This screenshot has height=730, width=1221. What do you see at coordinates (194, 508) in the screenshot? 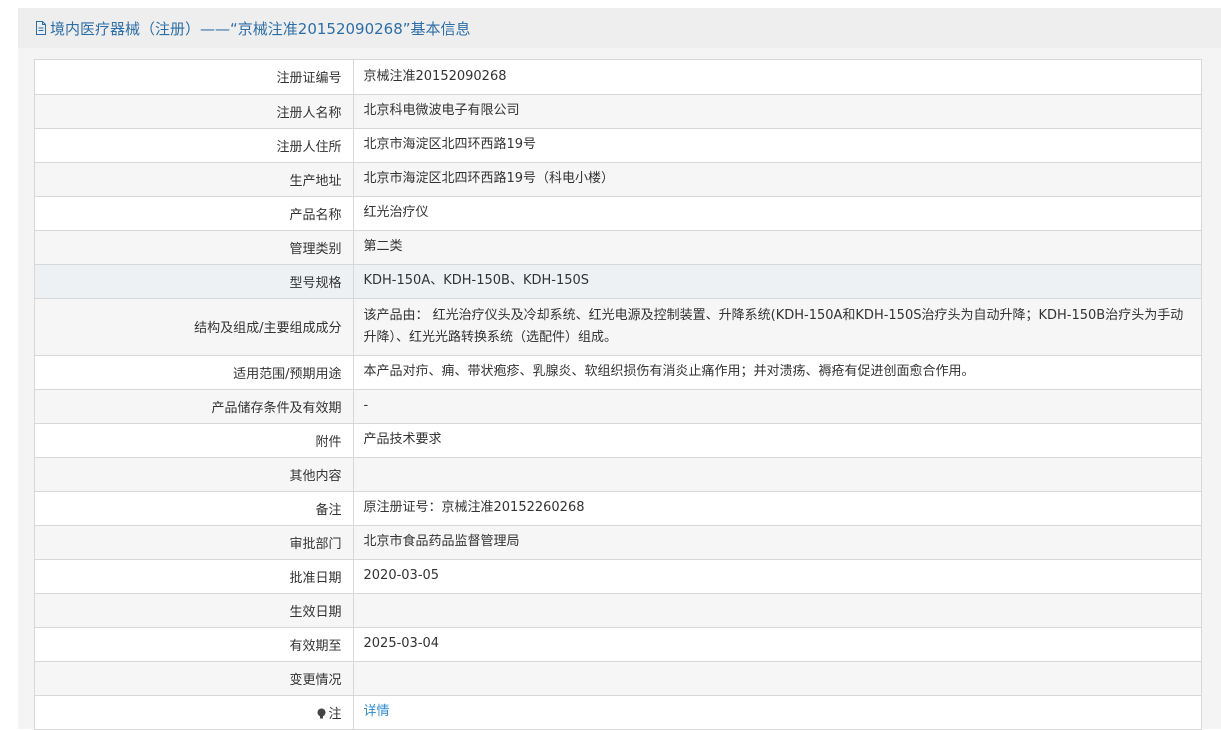
I see `row-label: 备注` at bounding box center [194, 508].